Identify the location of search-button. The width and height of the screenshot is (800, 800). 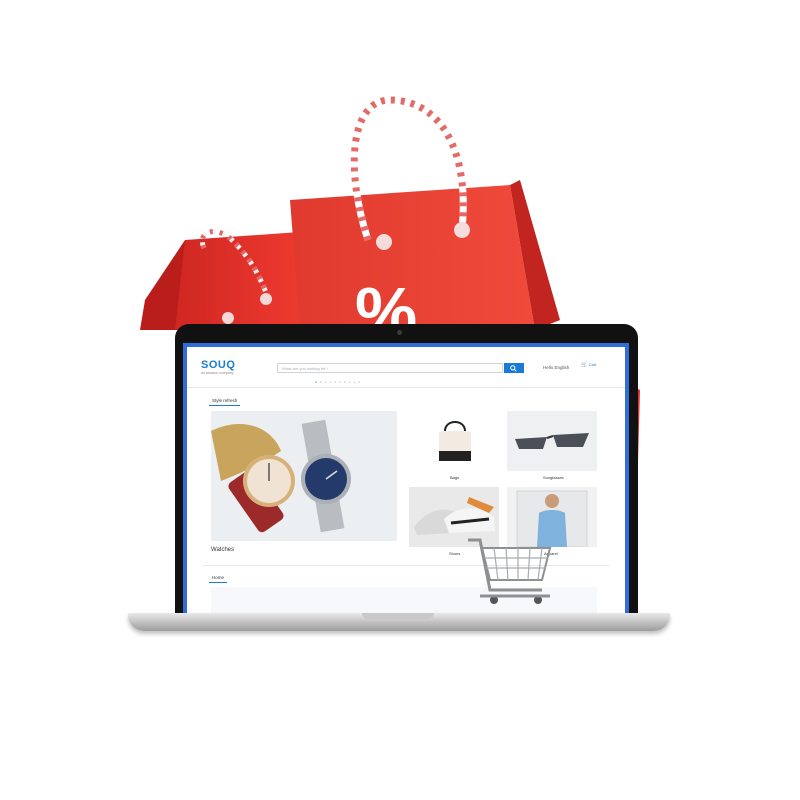
(514, 368).